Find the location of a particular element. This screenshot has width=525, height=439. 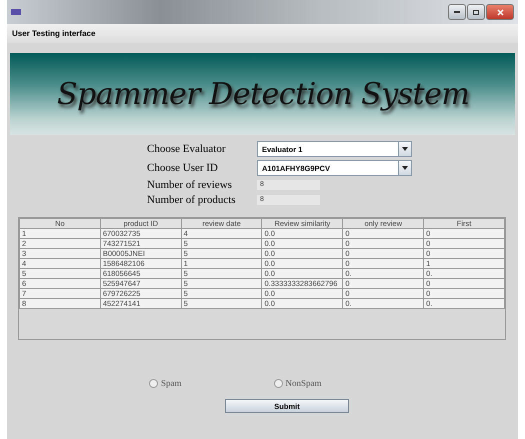

minimize-button is located at coordinates (457, 12).